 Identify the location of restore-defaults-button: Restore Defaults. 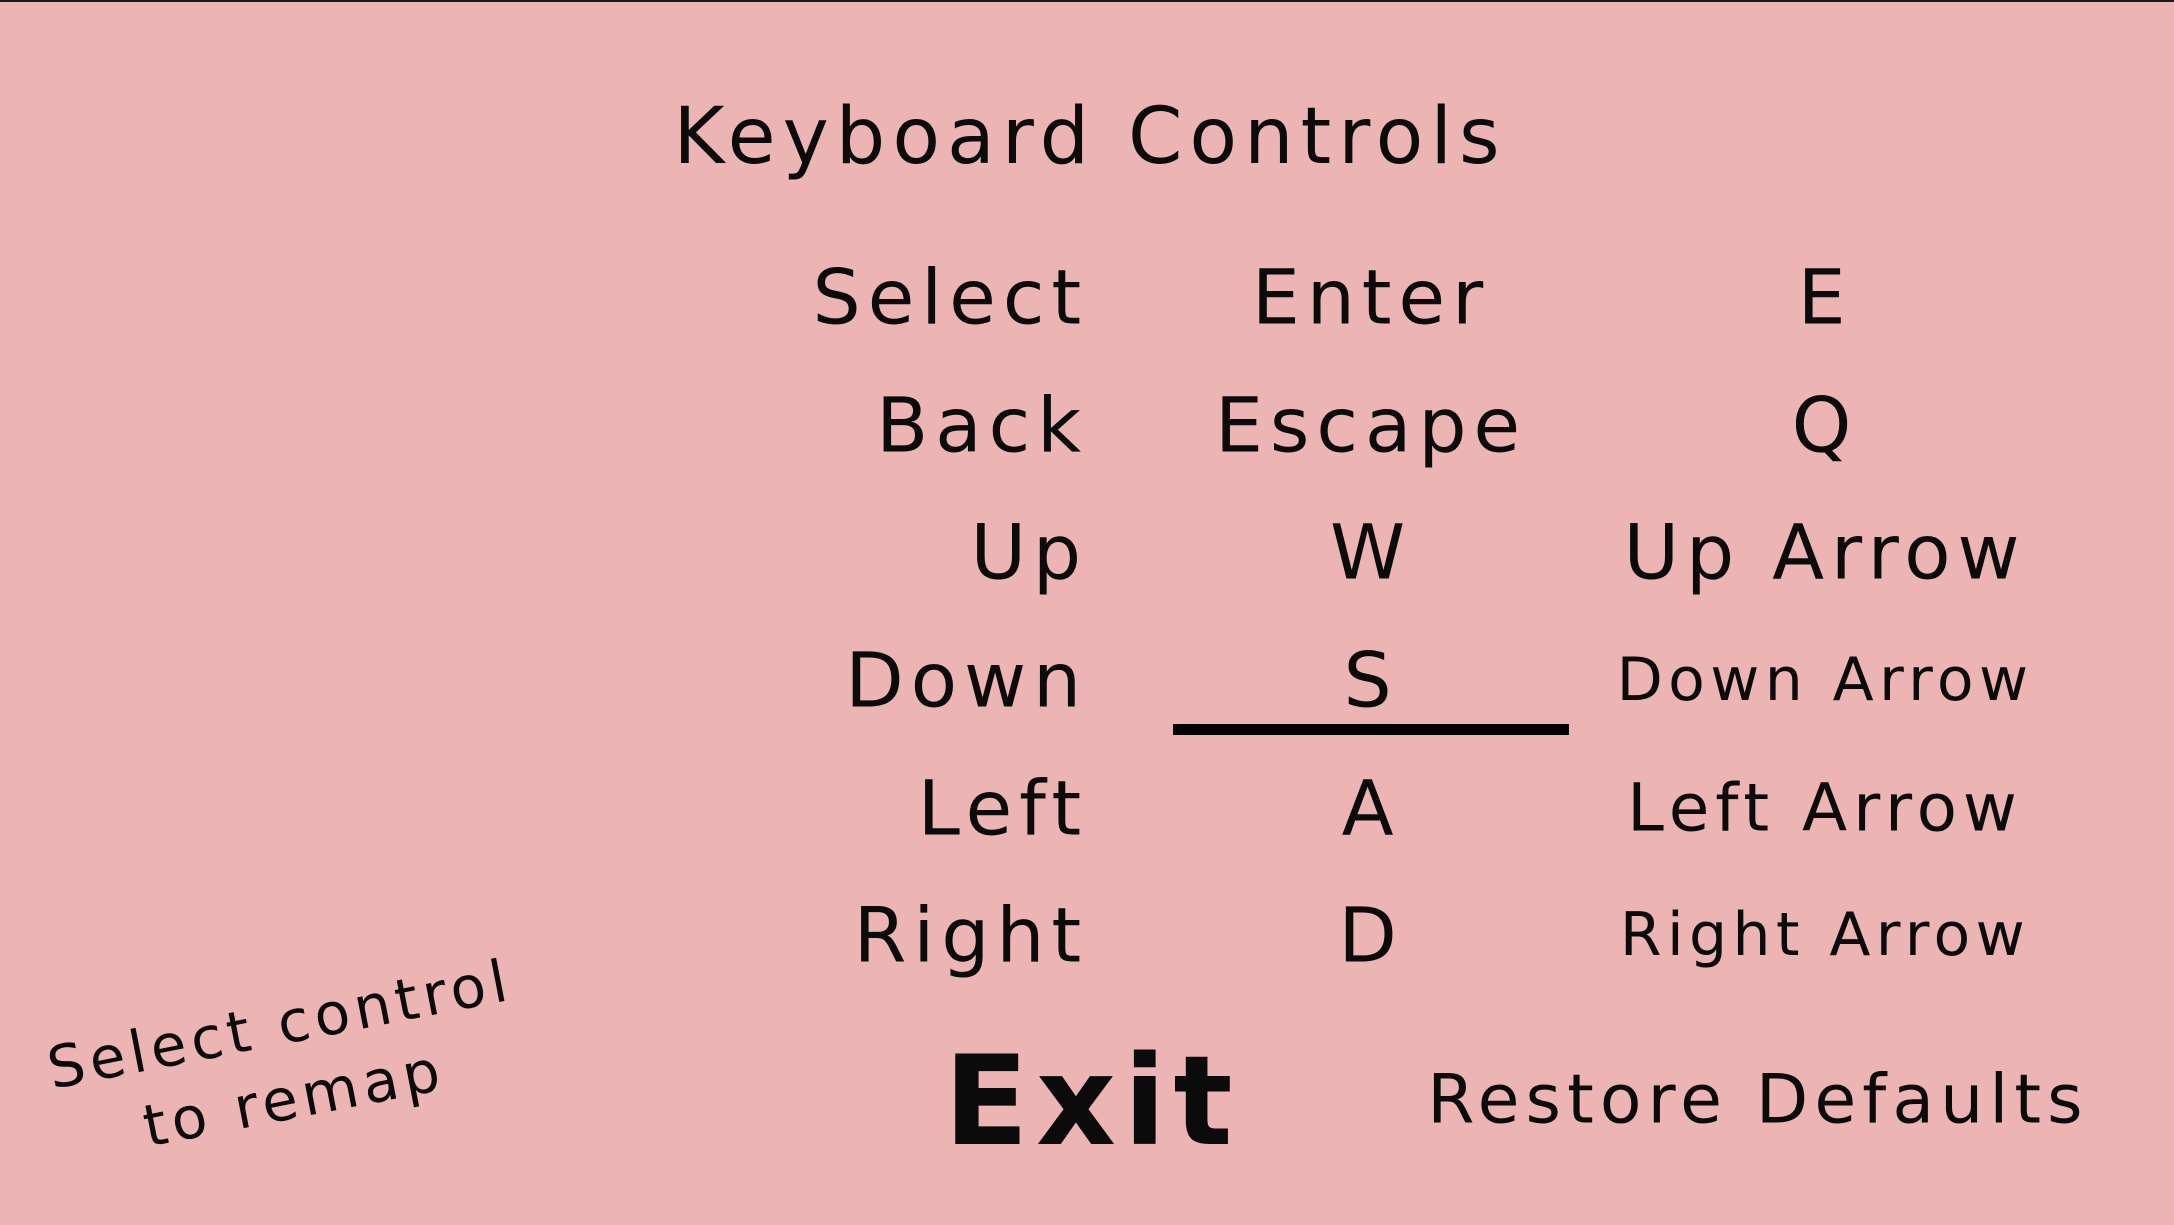
(1757, 1100).